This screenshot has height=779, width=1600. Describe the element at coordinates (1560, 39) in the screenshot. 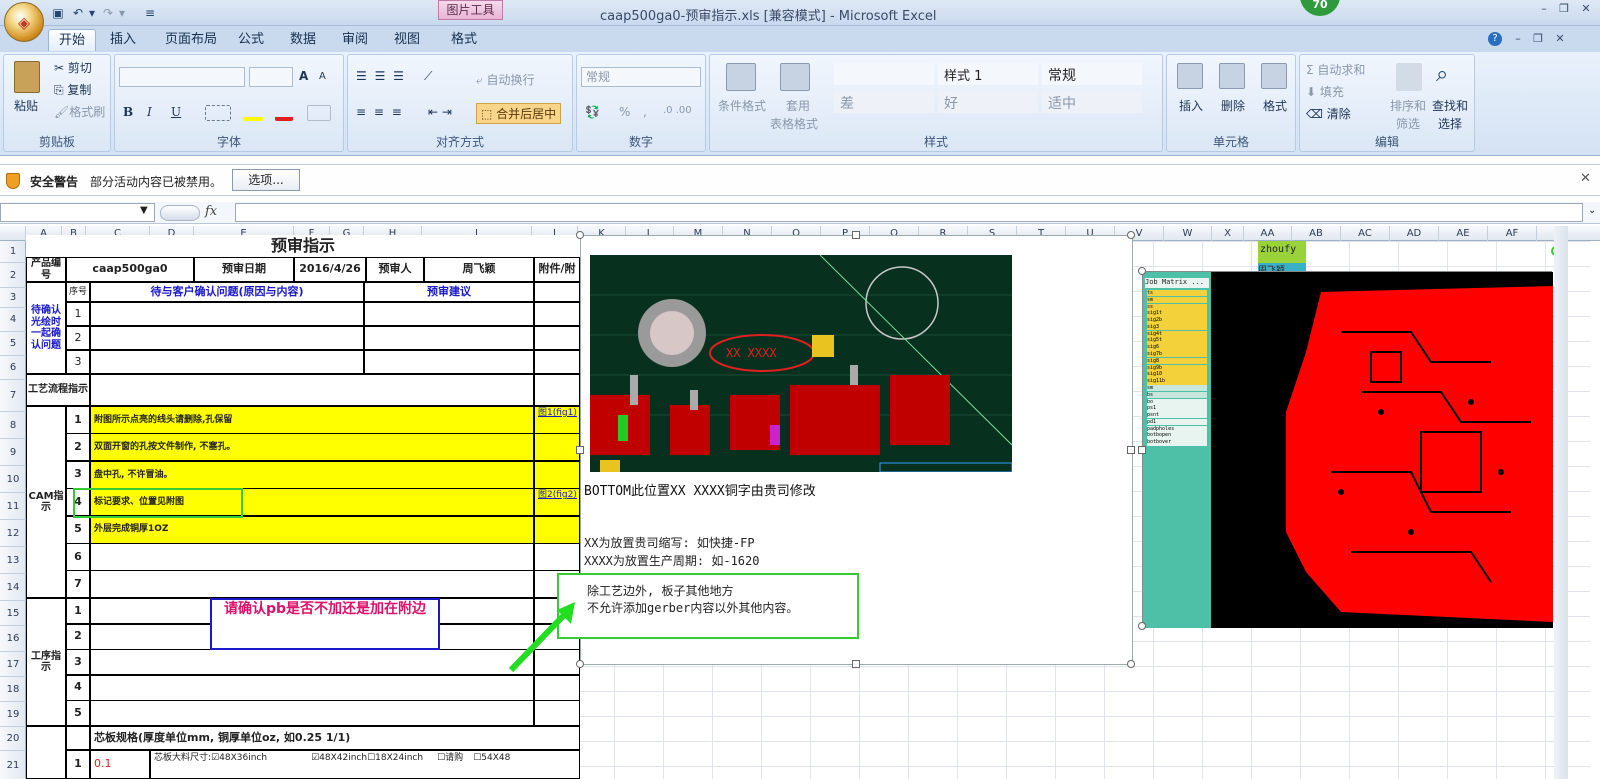

I see `workbook-close-icon: ✕` at that location.